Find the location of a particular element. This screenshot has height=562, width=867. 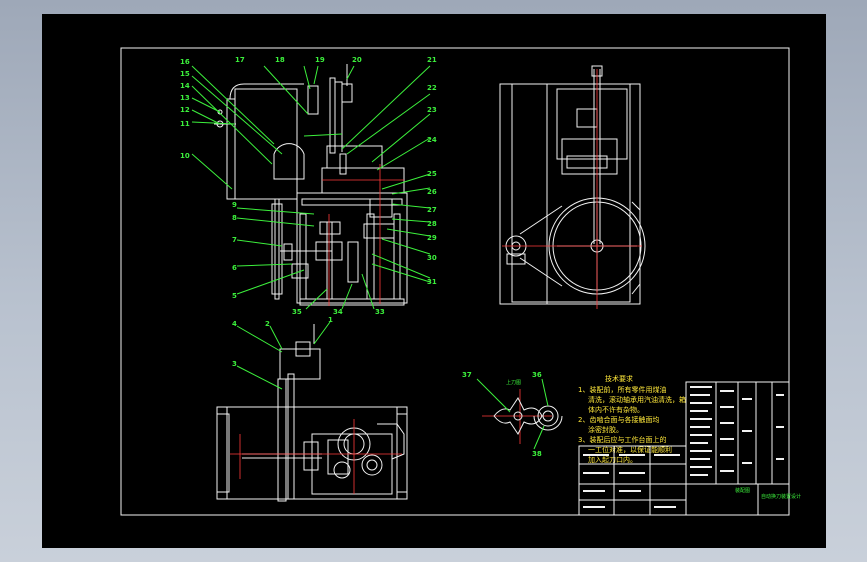

tech-line-6: 3、装配后应与工作台面上的 is located at coordinates (622, 439).